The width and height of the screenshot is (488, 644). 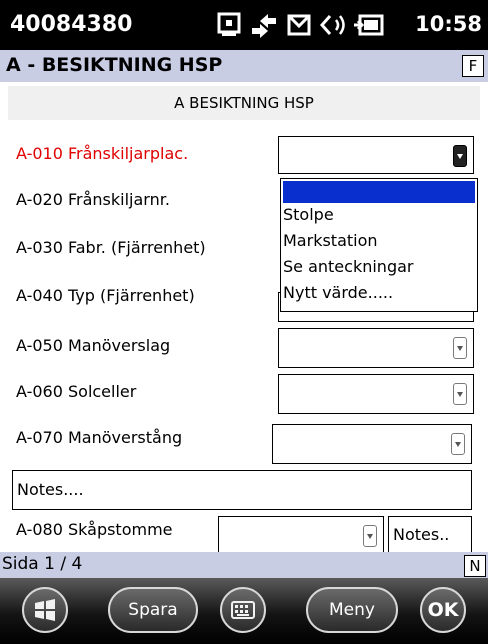 What do you see at coordinates (76, 391) in the screenshot?
I see `field-label-a060: A-060 Solceller` at bounding box center [76, 391].